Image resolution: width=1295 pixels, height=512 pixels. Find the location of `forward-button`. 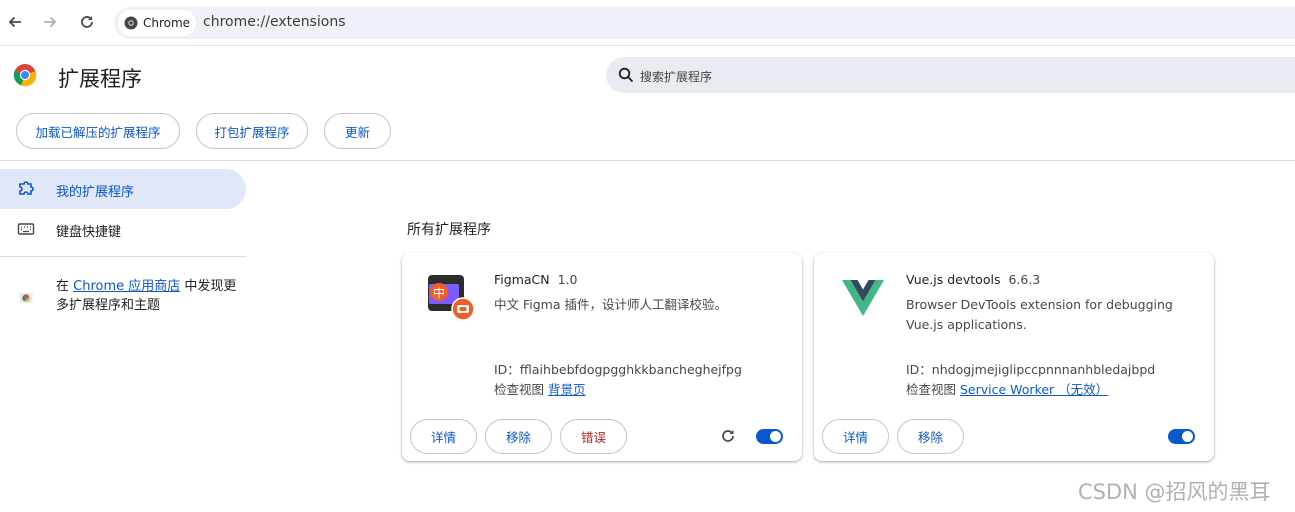

forward-button is located at coordinates (50, 22).